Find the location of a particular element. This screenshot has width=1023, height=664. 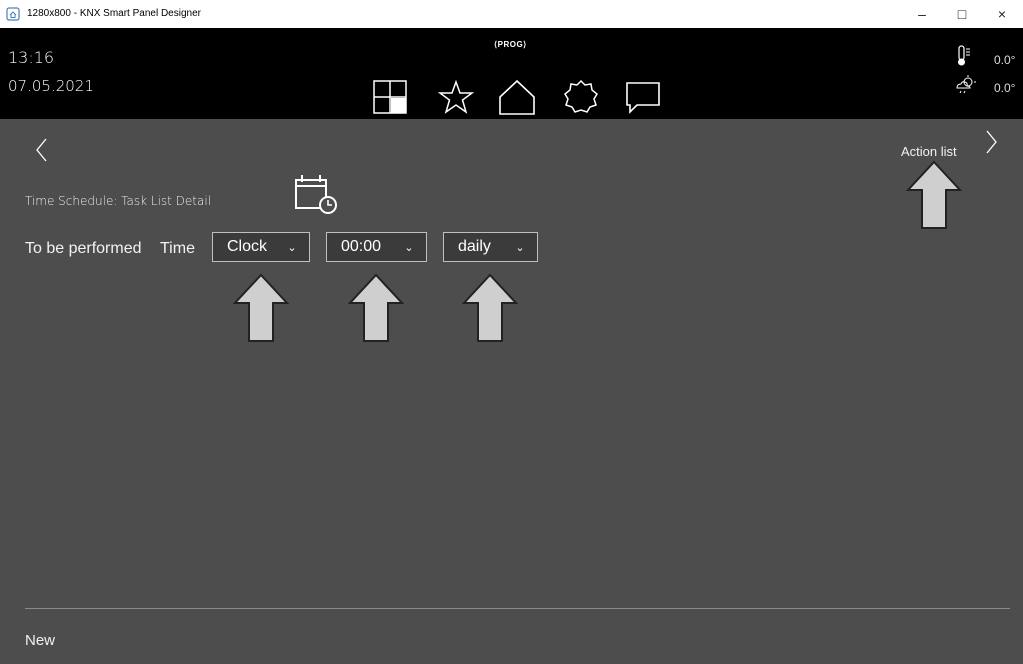

time-dropdown-value: 00:00 is located at coordinates (361, 246).